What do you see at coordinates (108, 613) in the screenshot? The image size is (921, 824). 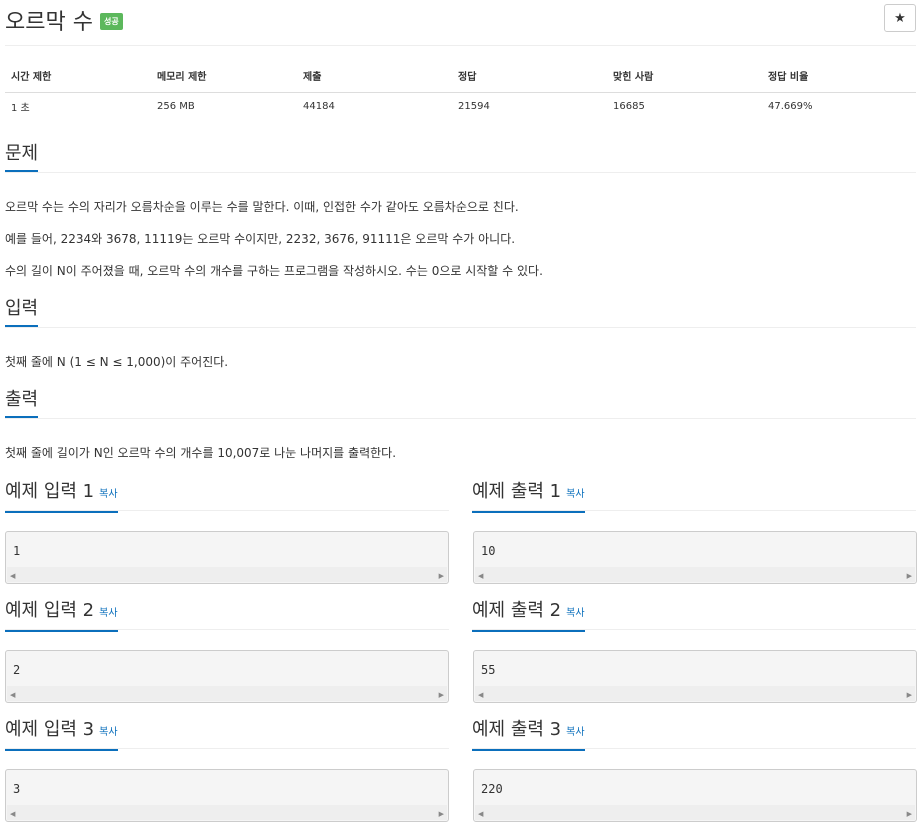 I see `copy-sample-input-2-button: 복사` at bounding box center [108, 613].